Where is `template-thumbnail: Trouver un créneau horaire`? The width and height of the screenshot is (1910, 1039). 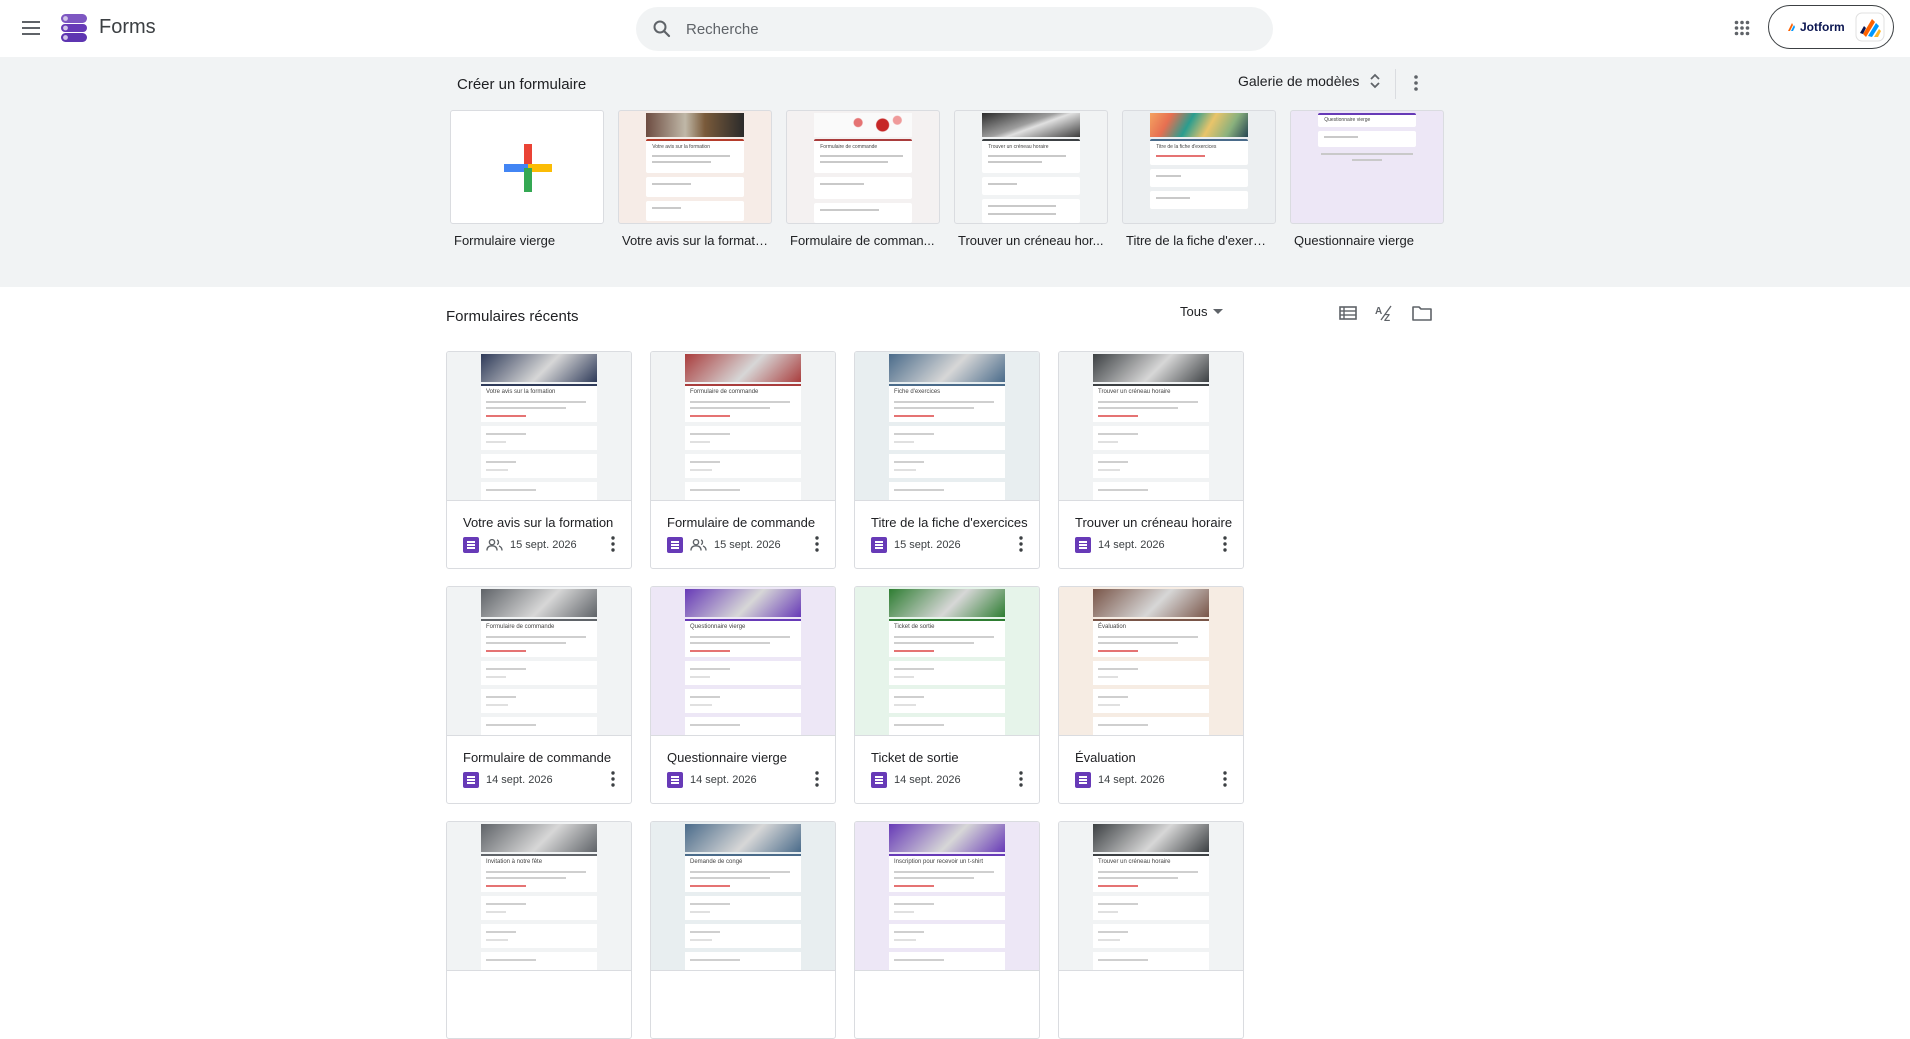 template-thumbnail: Trouver un créneau horaire is located at coordinates (1031, 167).